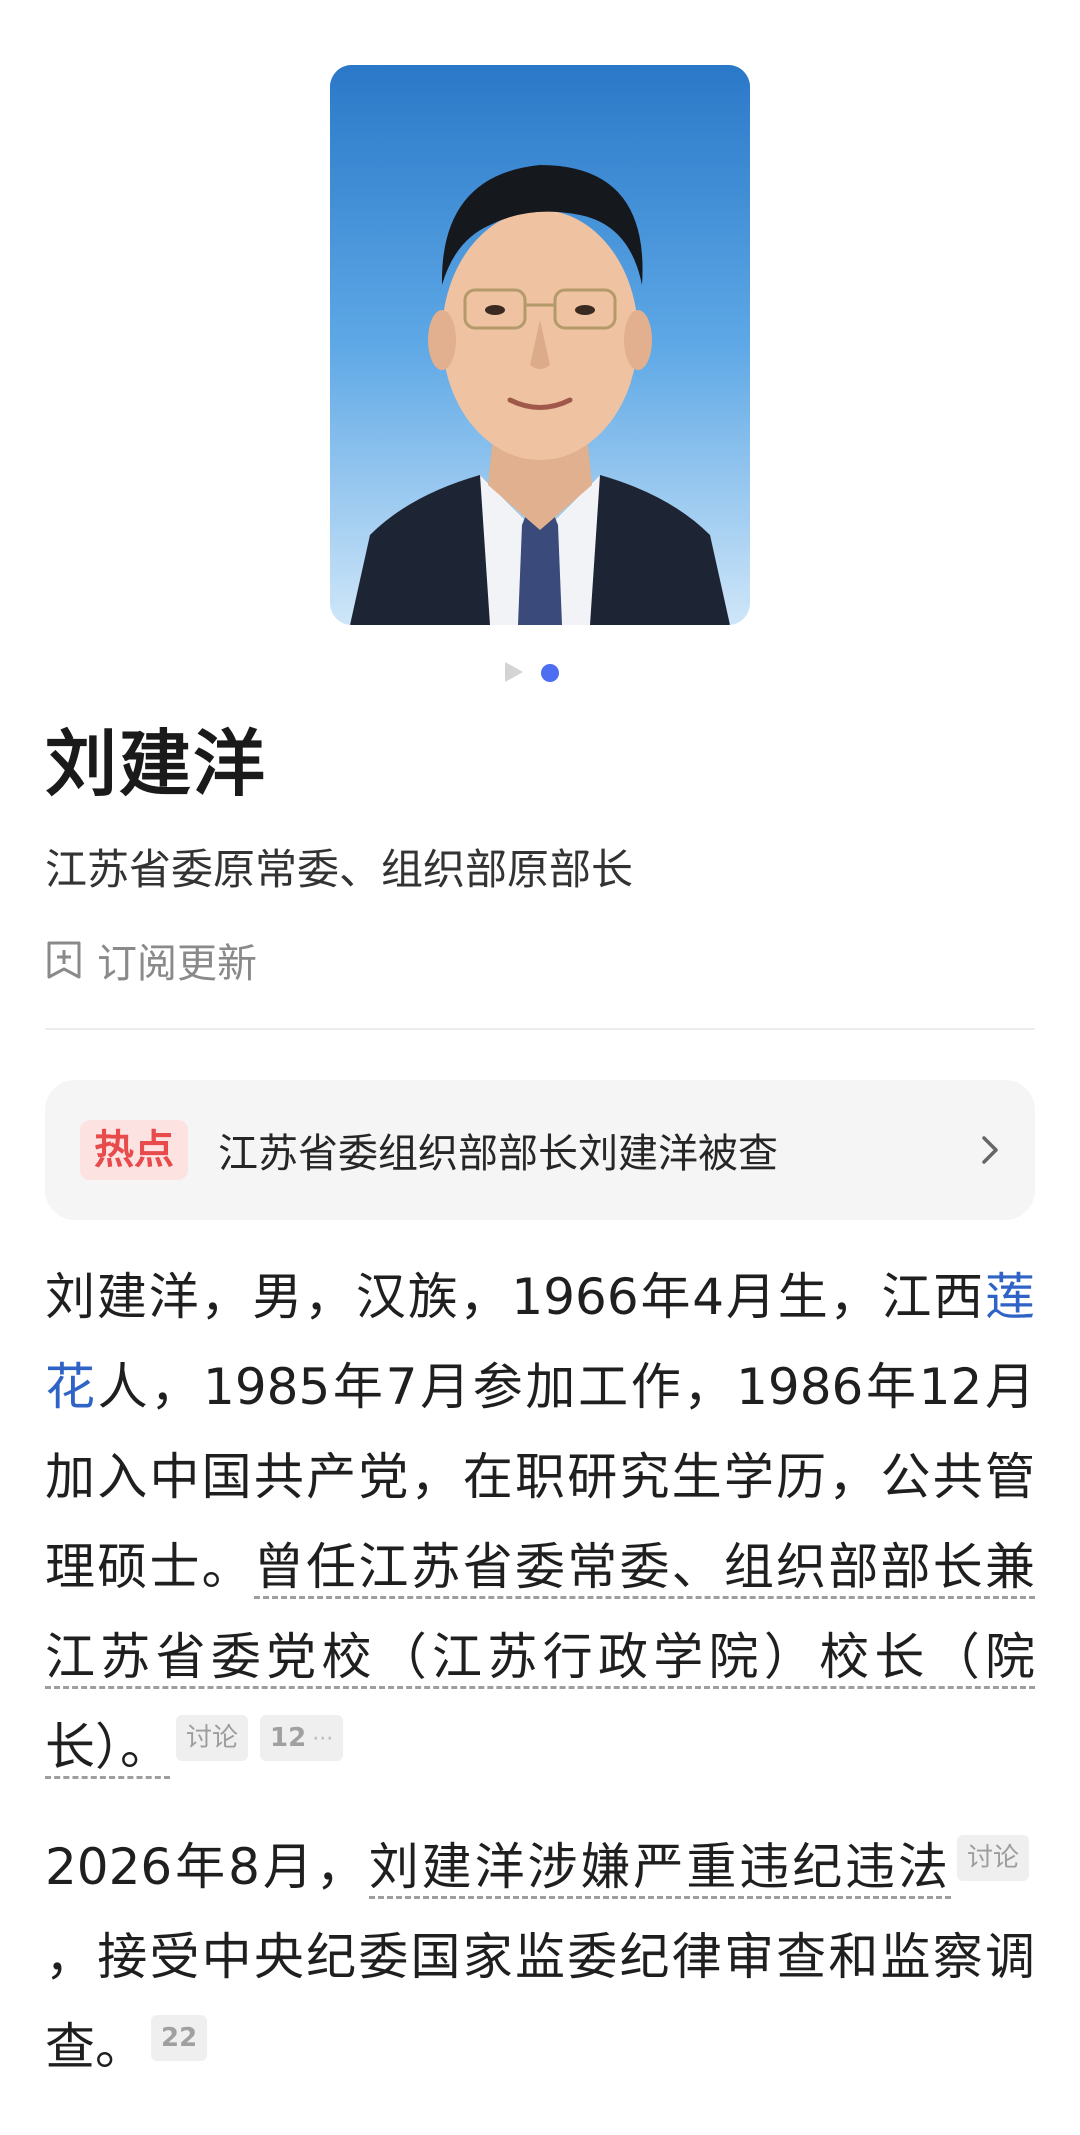 The image size is (1080, 2135). Describe the element at coordinates (339, 869) in the screenshot. I see `person-title: 江苏省委原常委、组织部原部长` at that location.